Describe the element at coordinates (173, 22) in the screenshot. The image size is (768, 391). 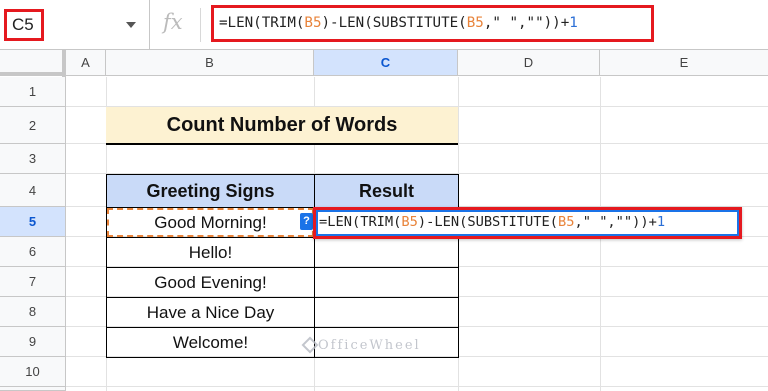
I see `fx-icon: fx` at that location.